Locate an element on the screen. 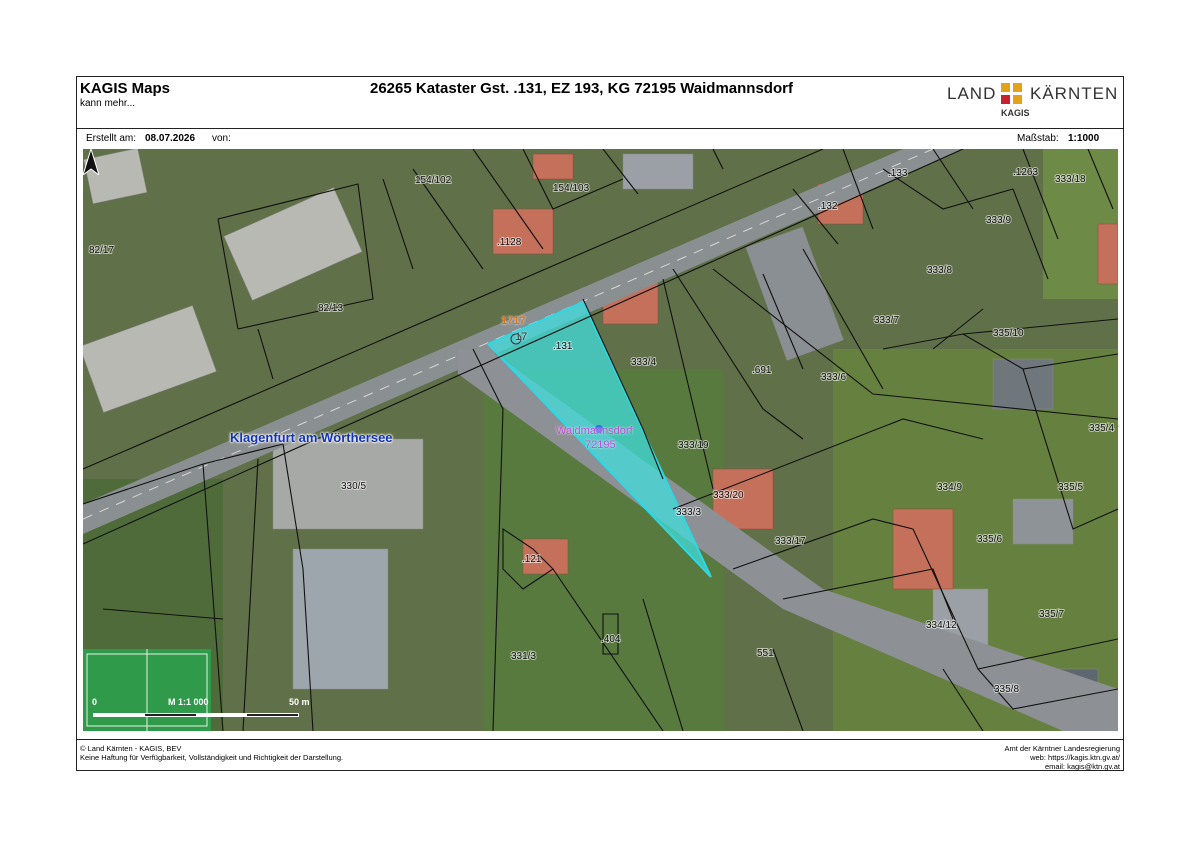 The width and height of the screenshot is (1200, 848). parcel-label: 333/8 is located at coordinates (939, 270).